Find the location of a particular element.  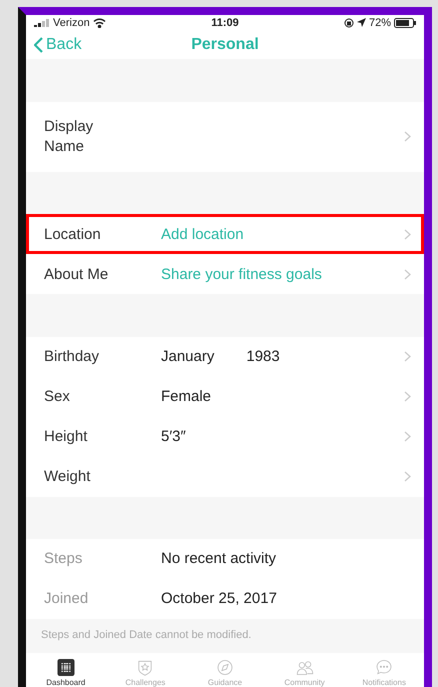

settings-row: About Me Share your fitness goals is located at coordinates (225, 274).